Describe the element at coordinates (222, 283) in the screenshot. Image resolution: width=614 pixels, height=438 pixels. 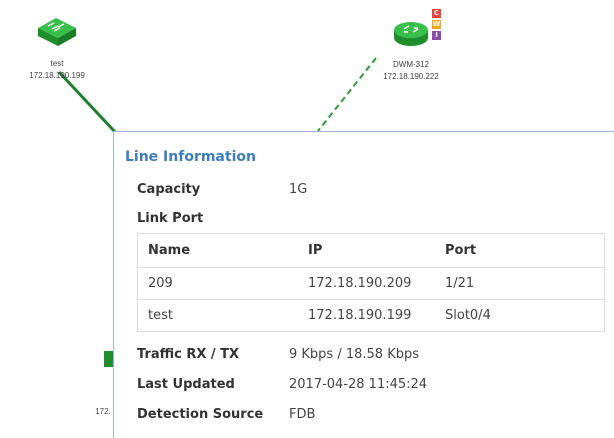
I see `cell-name: 209` at that location.